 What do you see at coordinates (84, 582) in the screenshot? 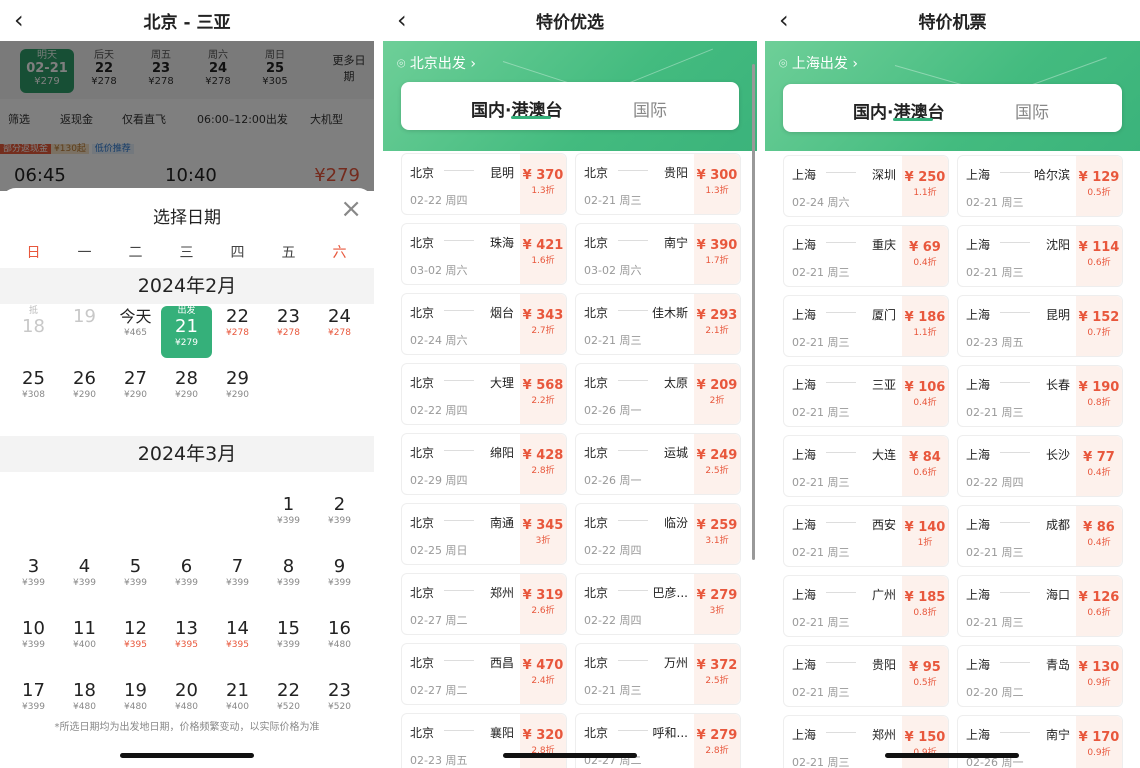
I see `calendar-day: 4 ¥399` at bounding box center [84, 582].